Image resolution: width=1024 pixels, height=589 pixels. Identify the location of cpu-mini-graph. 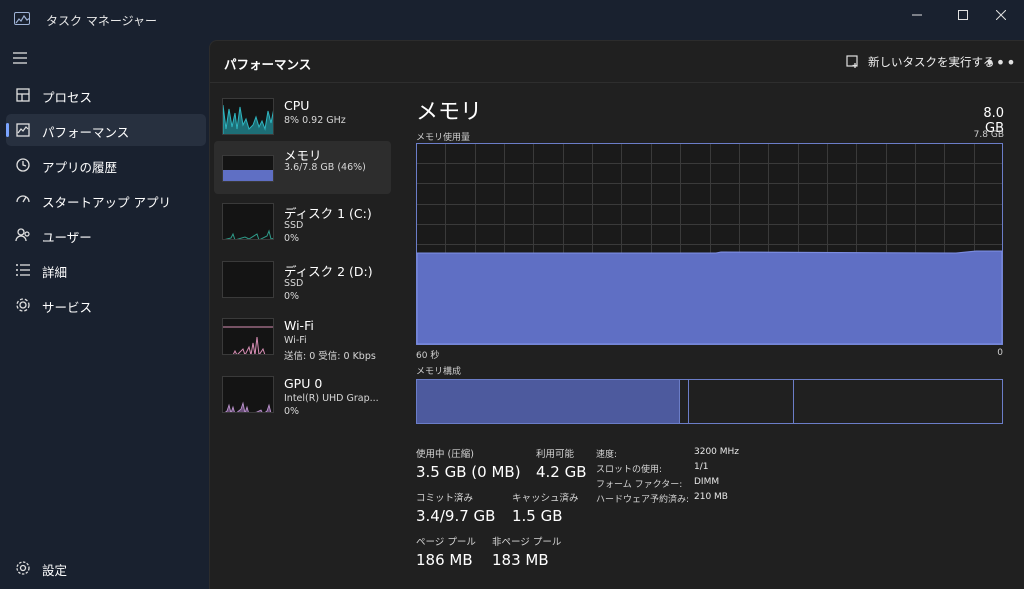
(248, 116).